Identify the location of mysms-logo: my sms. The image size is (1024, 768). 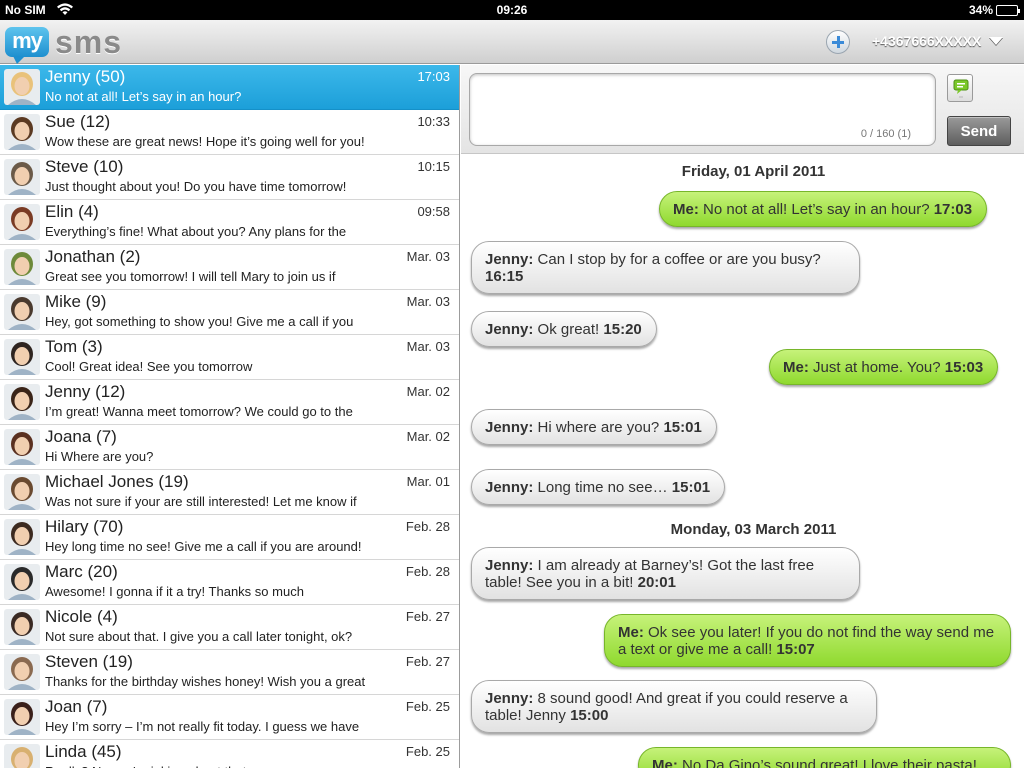
(64, 43).